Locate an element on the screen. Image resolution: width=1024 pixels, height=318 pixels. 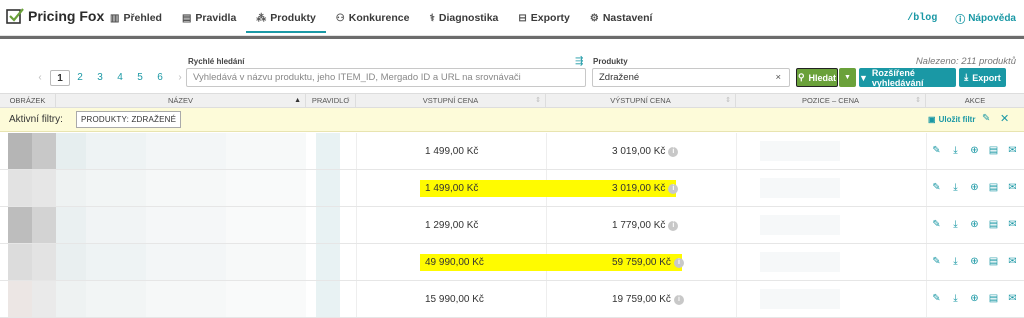
clear-icon: × is located at coordinates (778, 77).